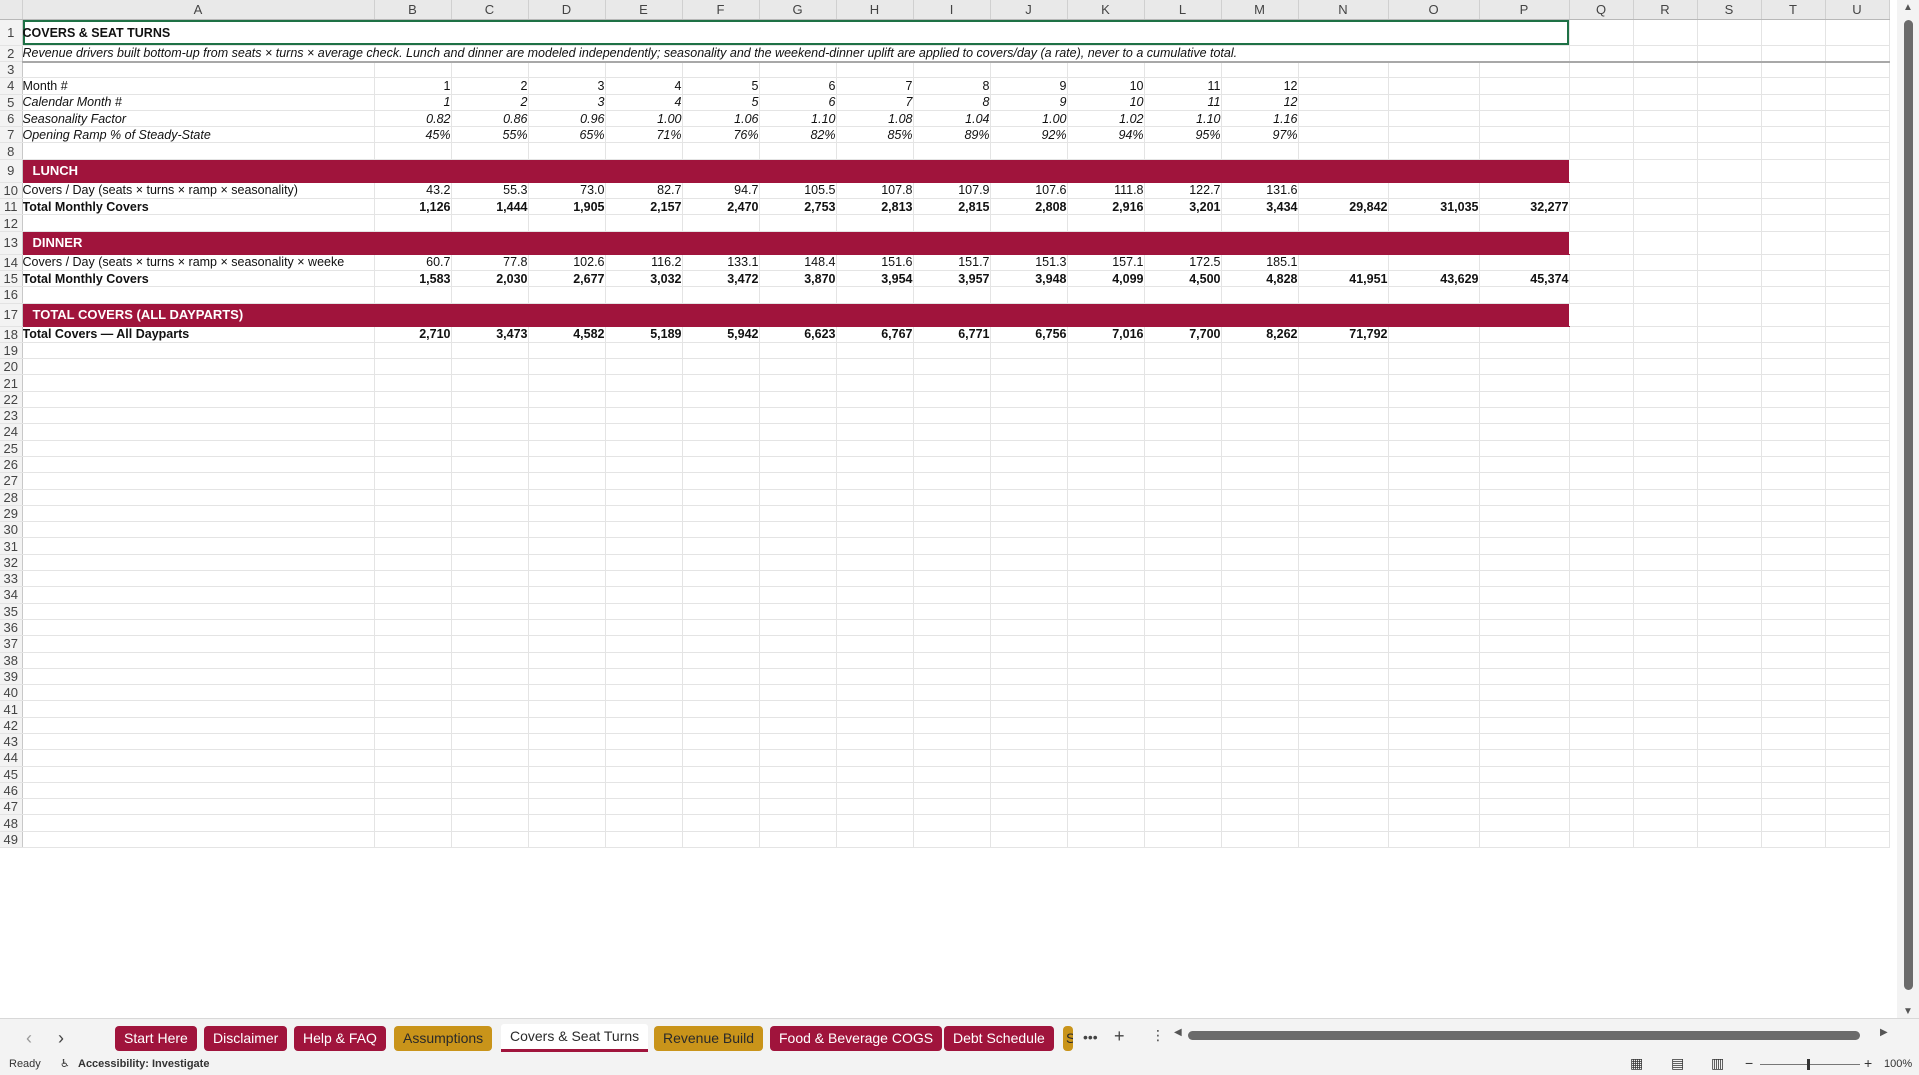  I want to click on horizontal-scroll-thumb, so click(1524, 1035).